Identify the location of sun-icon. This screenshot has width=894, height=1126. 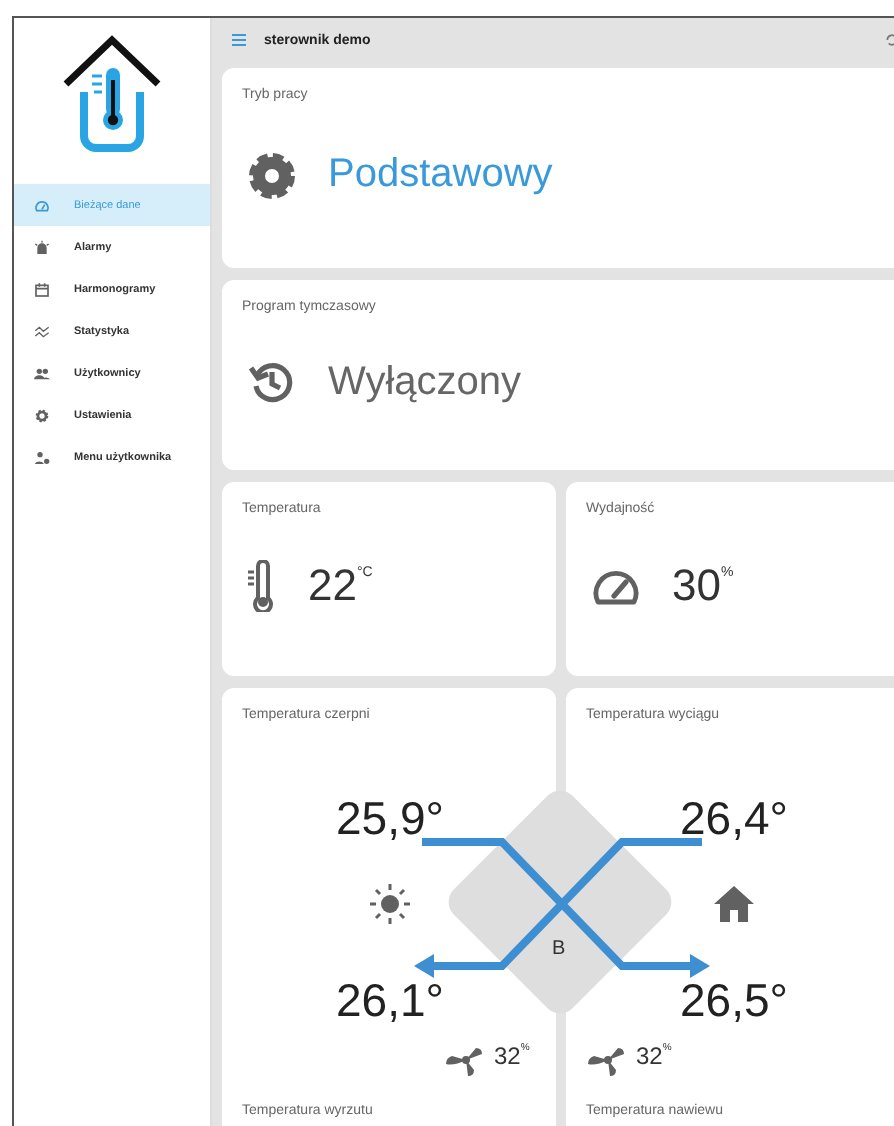
(390, 904).